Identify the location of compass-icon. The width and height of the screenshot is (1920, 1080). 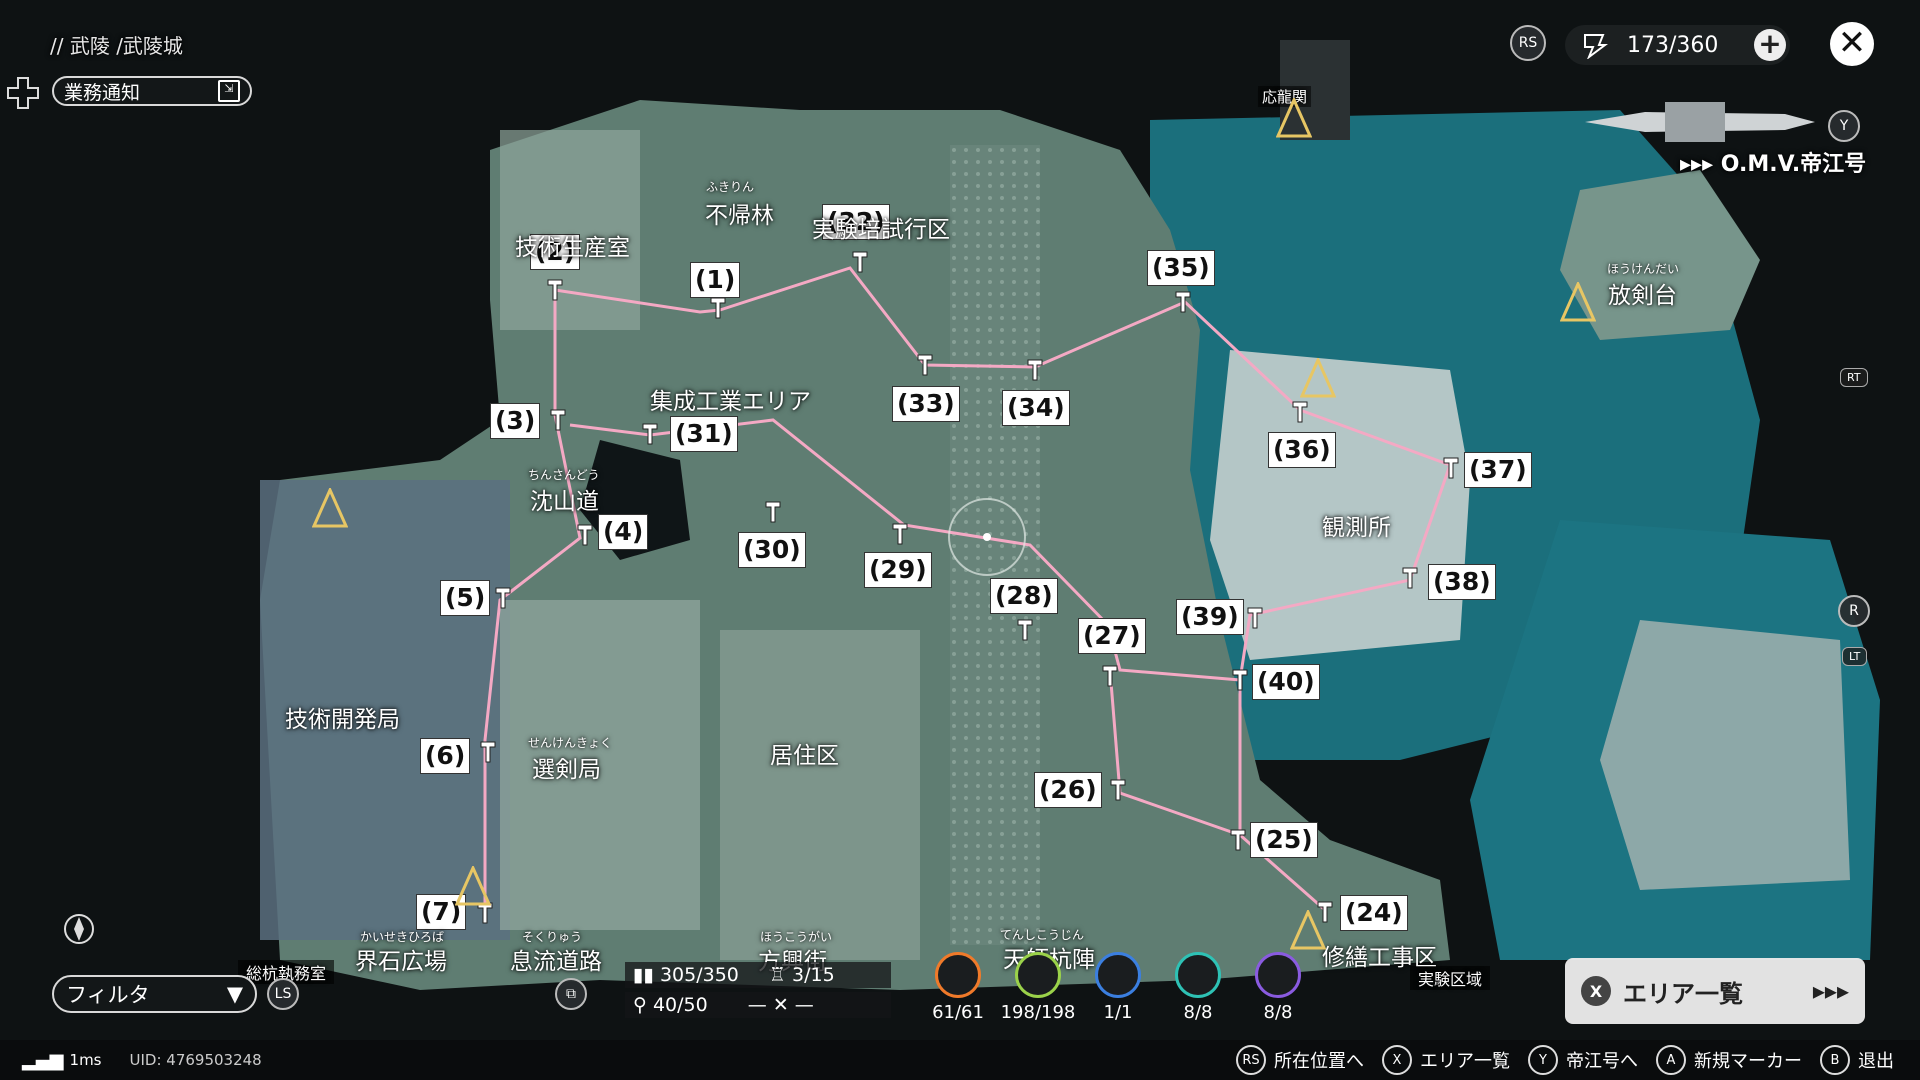
(79, 931).